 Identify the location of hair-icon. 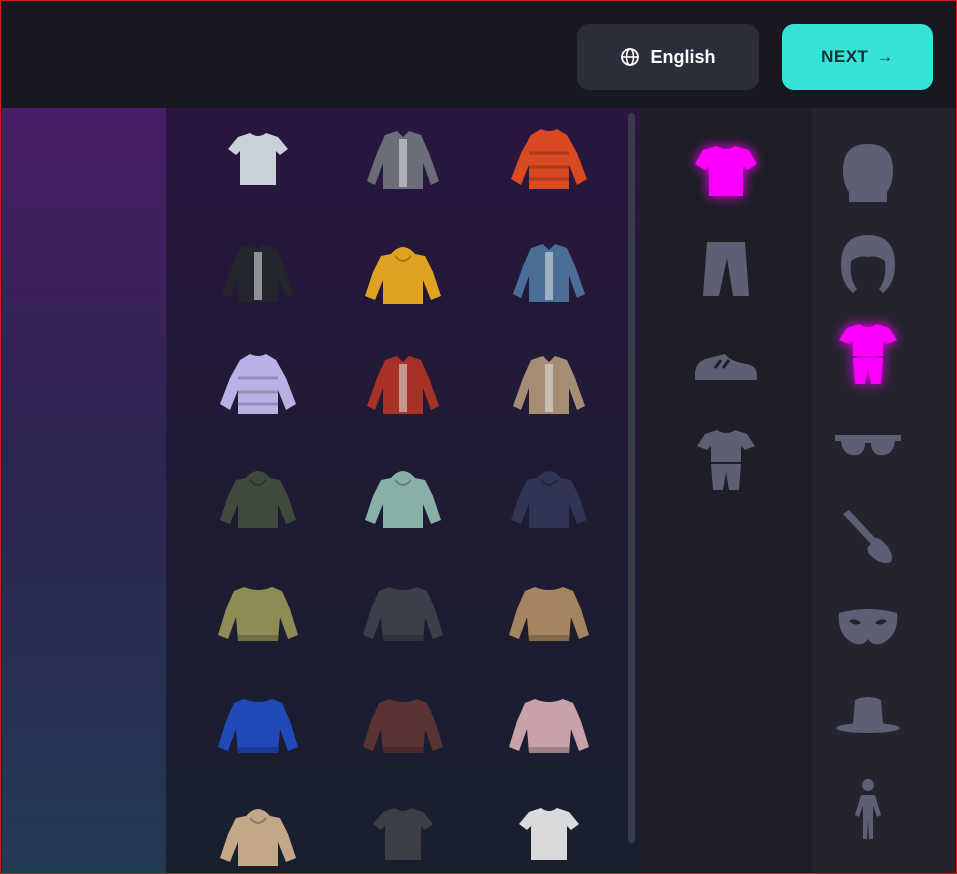
(868, 264).